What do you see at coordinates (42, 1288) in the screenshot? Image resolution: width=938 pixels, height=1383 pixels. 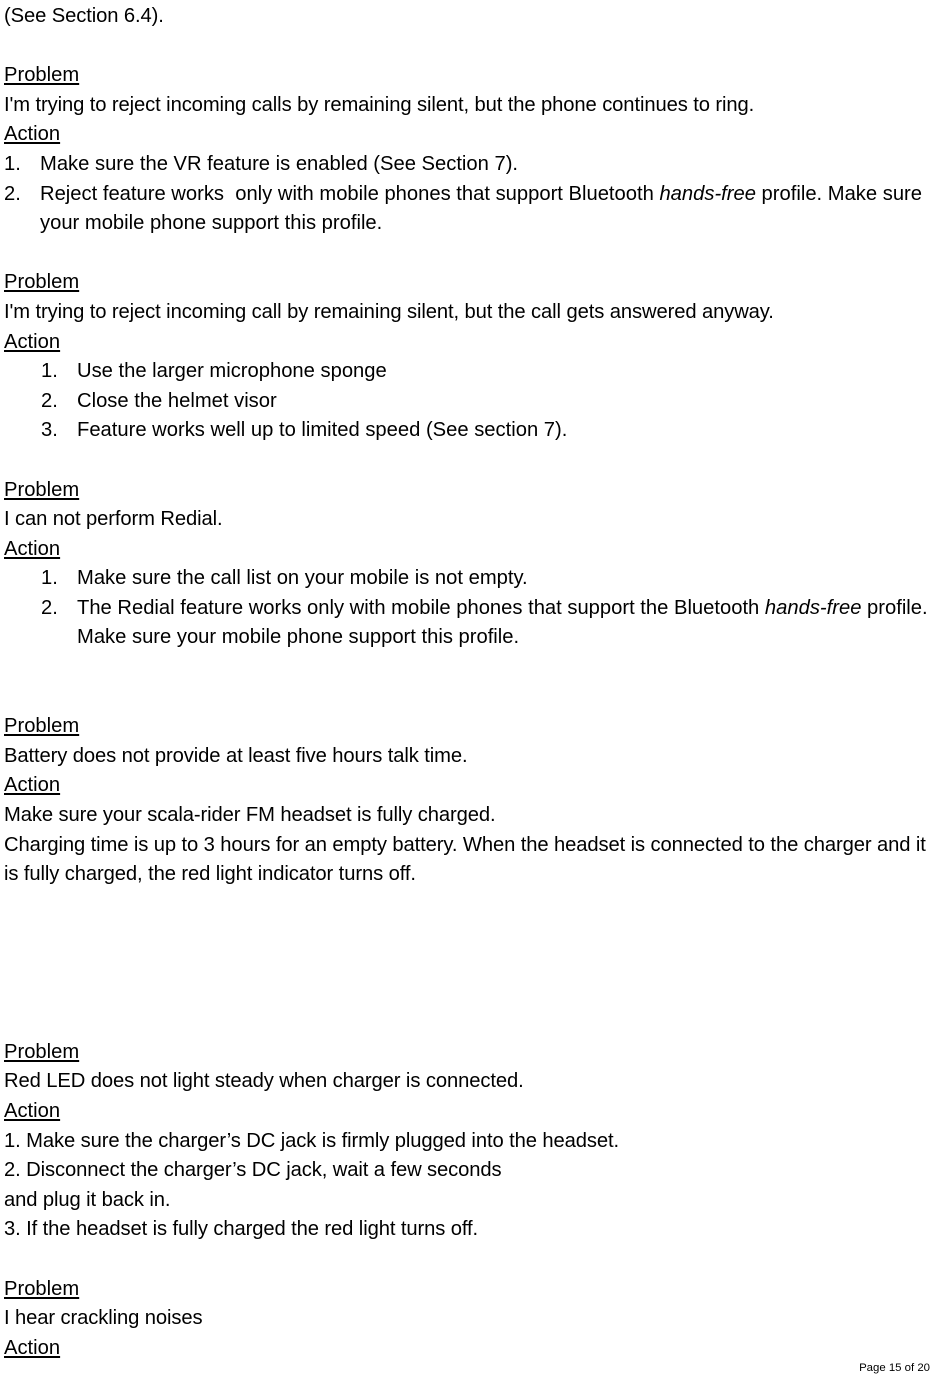 I see `problem-label-6: Problem` at bounding box center [42, 1288].